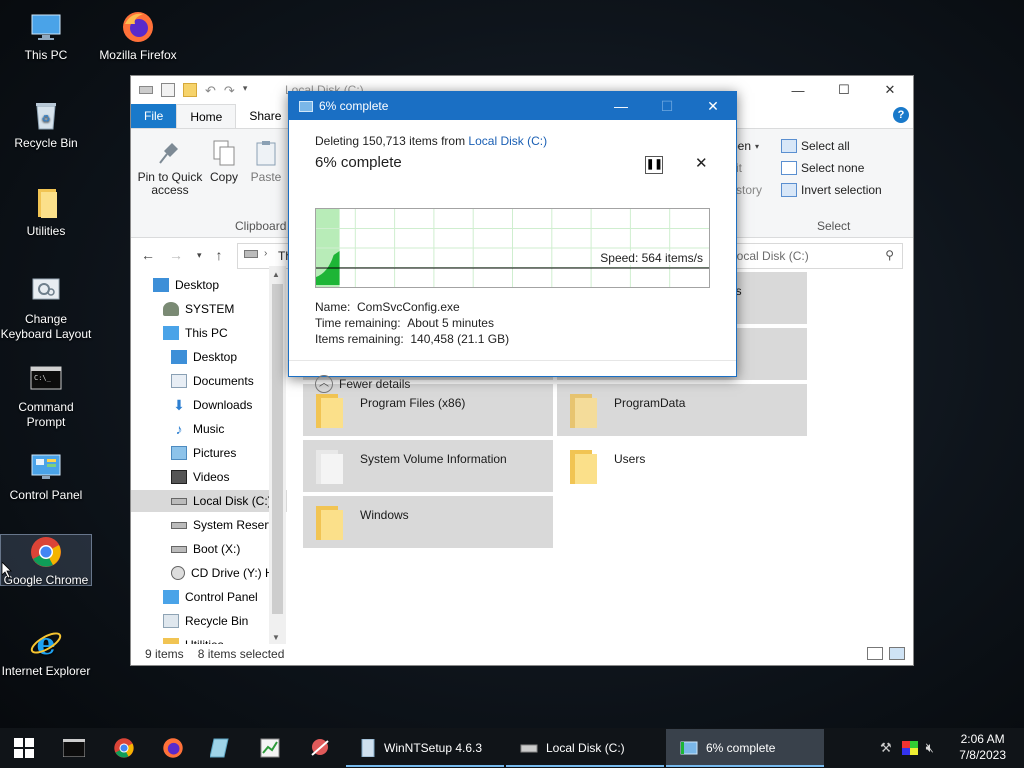 This screenshot has height=768, width=1024. What do you see at coordinates (806, 256) in the screenshot?
I see `search-input: h Local Disk (C:) ⚲` at bounding box center [806, 256].